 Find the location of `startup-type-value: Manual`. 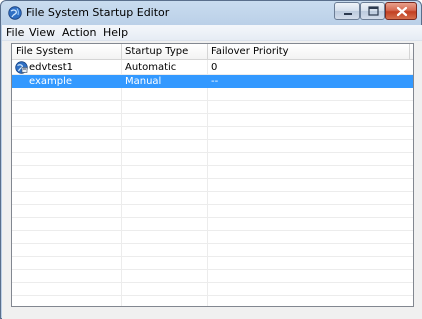

startup-type-value: Manual is located at coordinates (143, 81).